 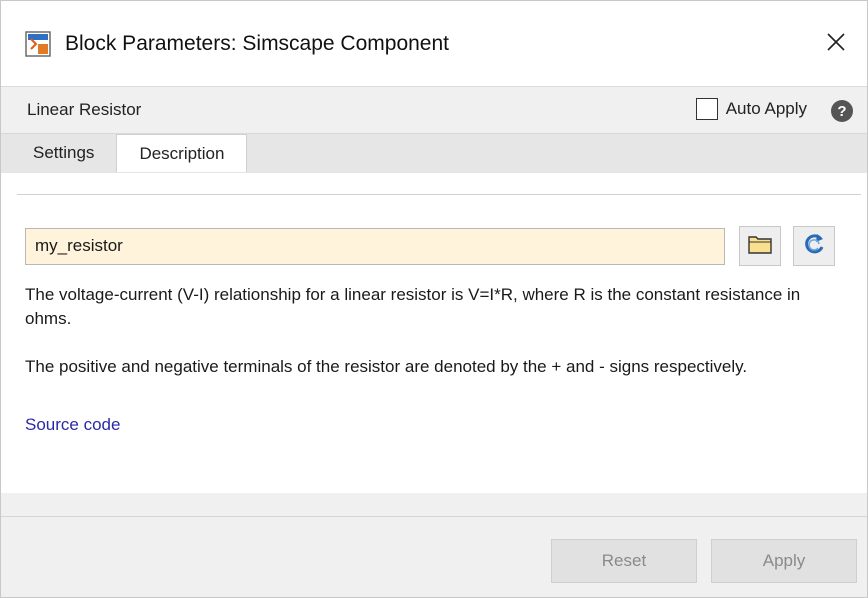 What do you see at coordinates (784, 561) in the screenshot?
I see `apply-button: Apply` at bounding box center [784, 561].